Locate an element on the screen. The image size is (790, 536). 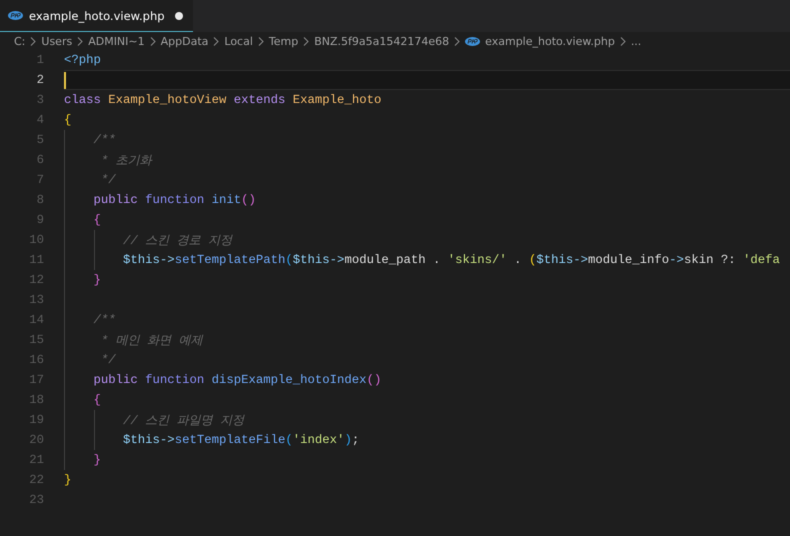
code-line: public function init() is located at coordinates (427, 200).